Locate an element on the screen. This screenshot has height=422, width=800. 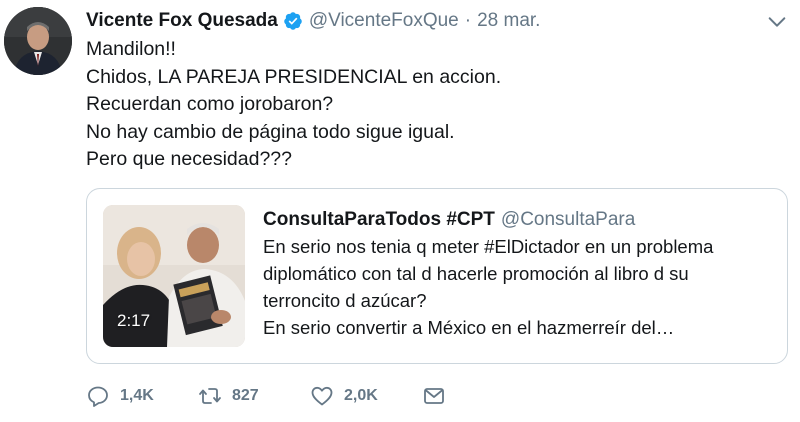
tweet-text-line: Mandilon!! is located at coordinates (131, 49).